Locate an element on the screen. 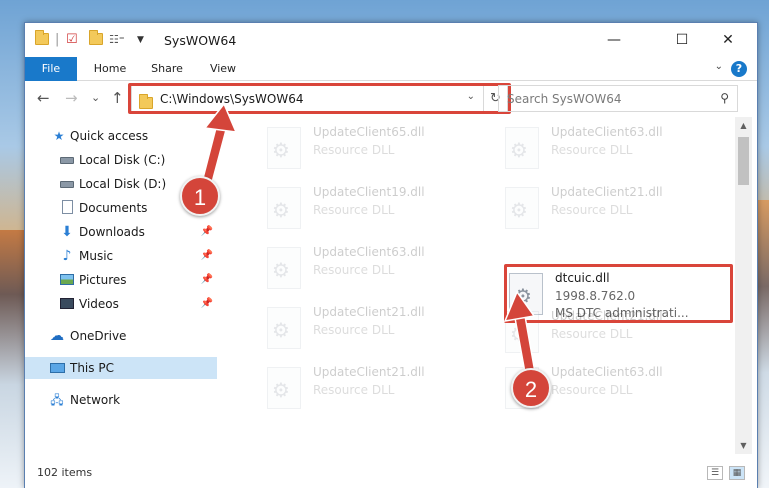  step-2-badge: 2 is located at coordinates (531, 388).